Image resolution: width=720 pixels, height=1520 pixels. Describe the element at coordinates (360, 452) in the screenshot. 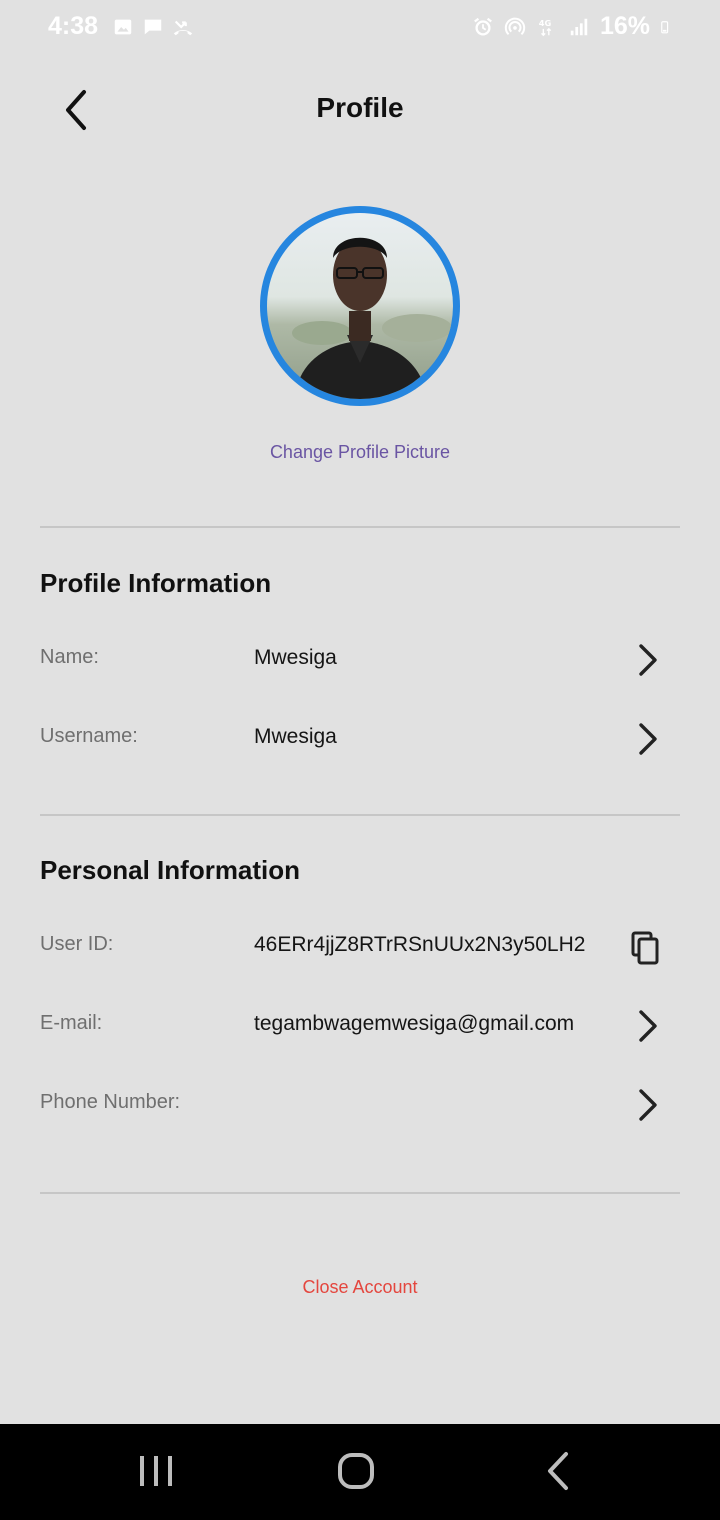

I see `change-profile-picture-link: Change Profile Picture` at that location.